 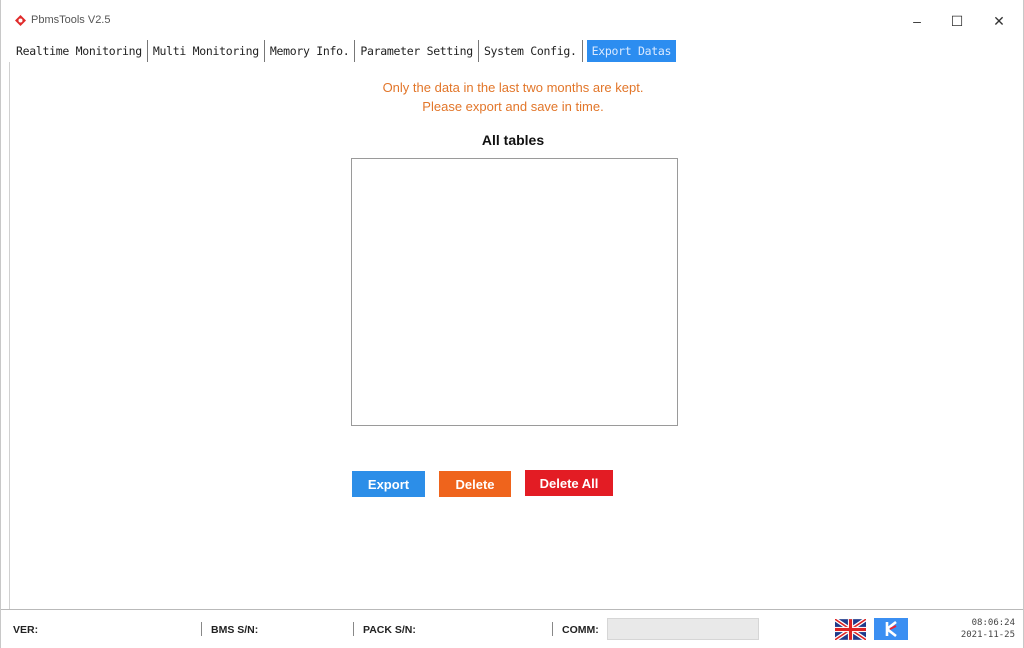 What do you see at coordinates (580, 630) in the screenshot?
I see `comm-label: COMM:` at bounding box center [580, 630].